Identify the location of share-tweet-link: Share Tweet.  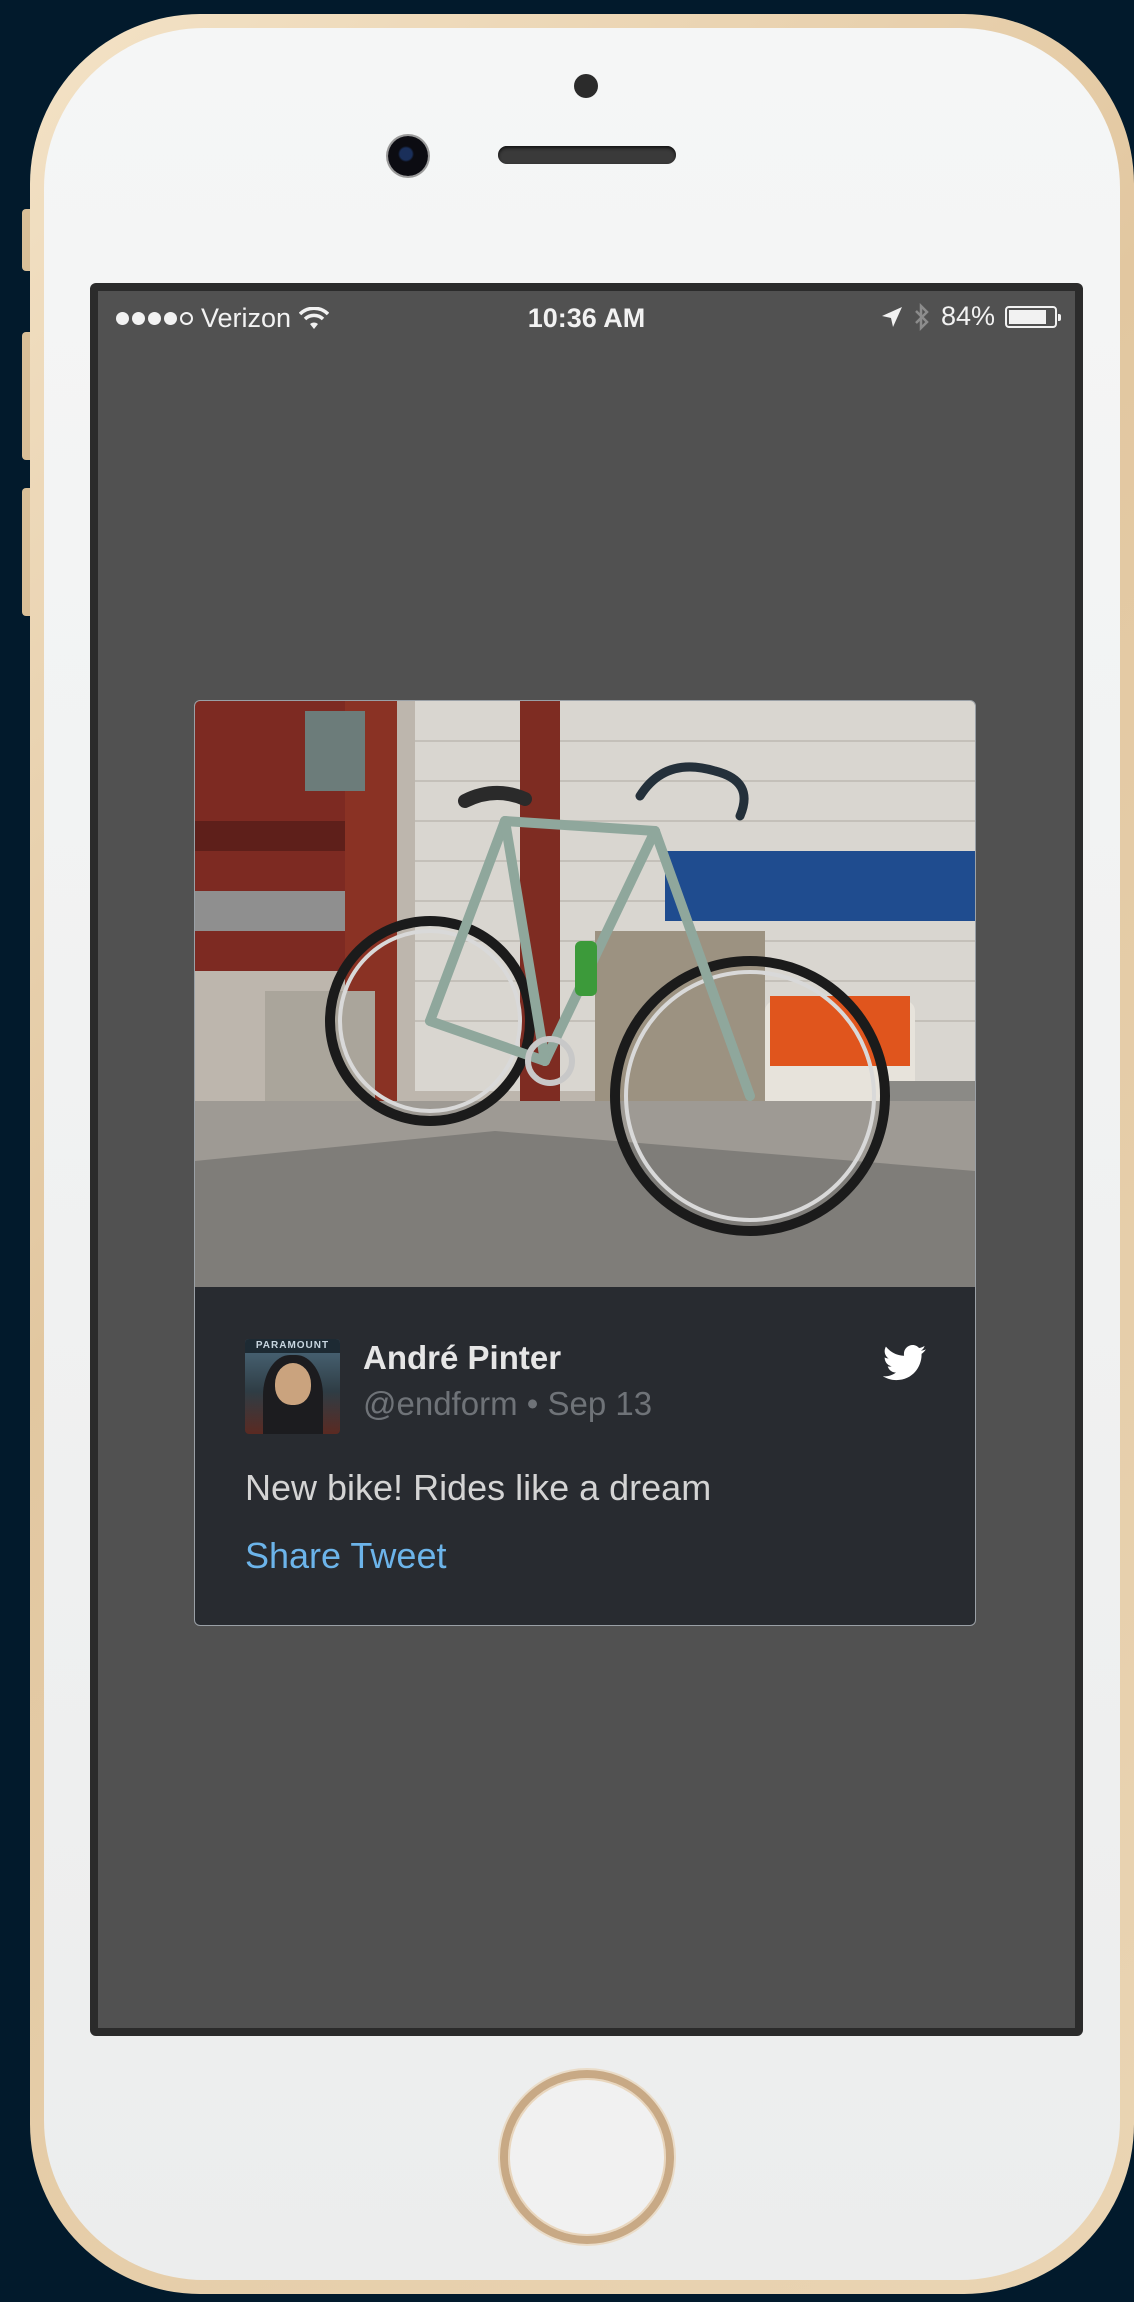
(345, 1556).